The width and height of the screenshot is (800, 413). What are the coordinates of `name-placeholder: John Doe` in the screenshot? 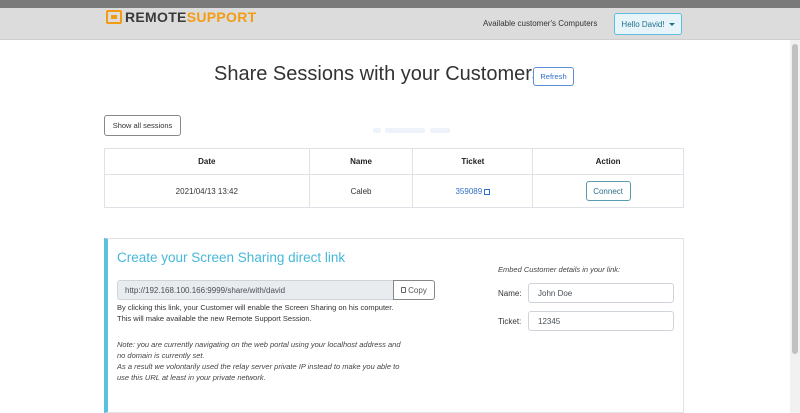 It's located at (555, 293).